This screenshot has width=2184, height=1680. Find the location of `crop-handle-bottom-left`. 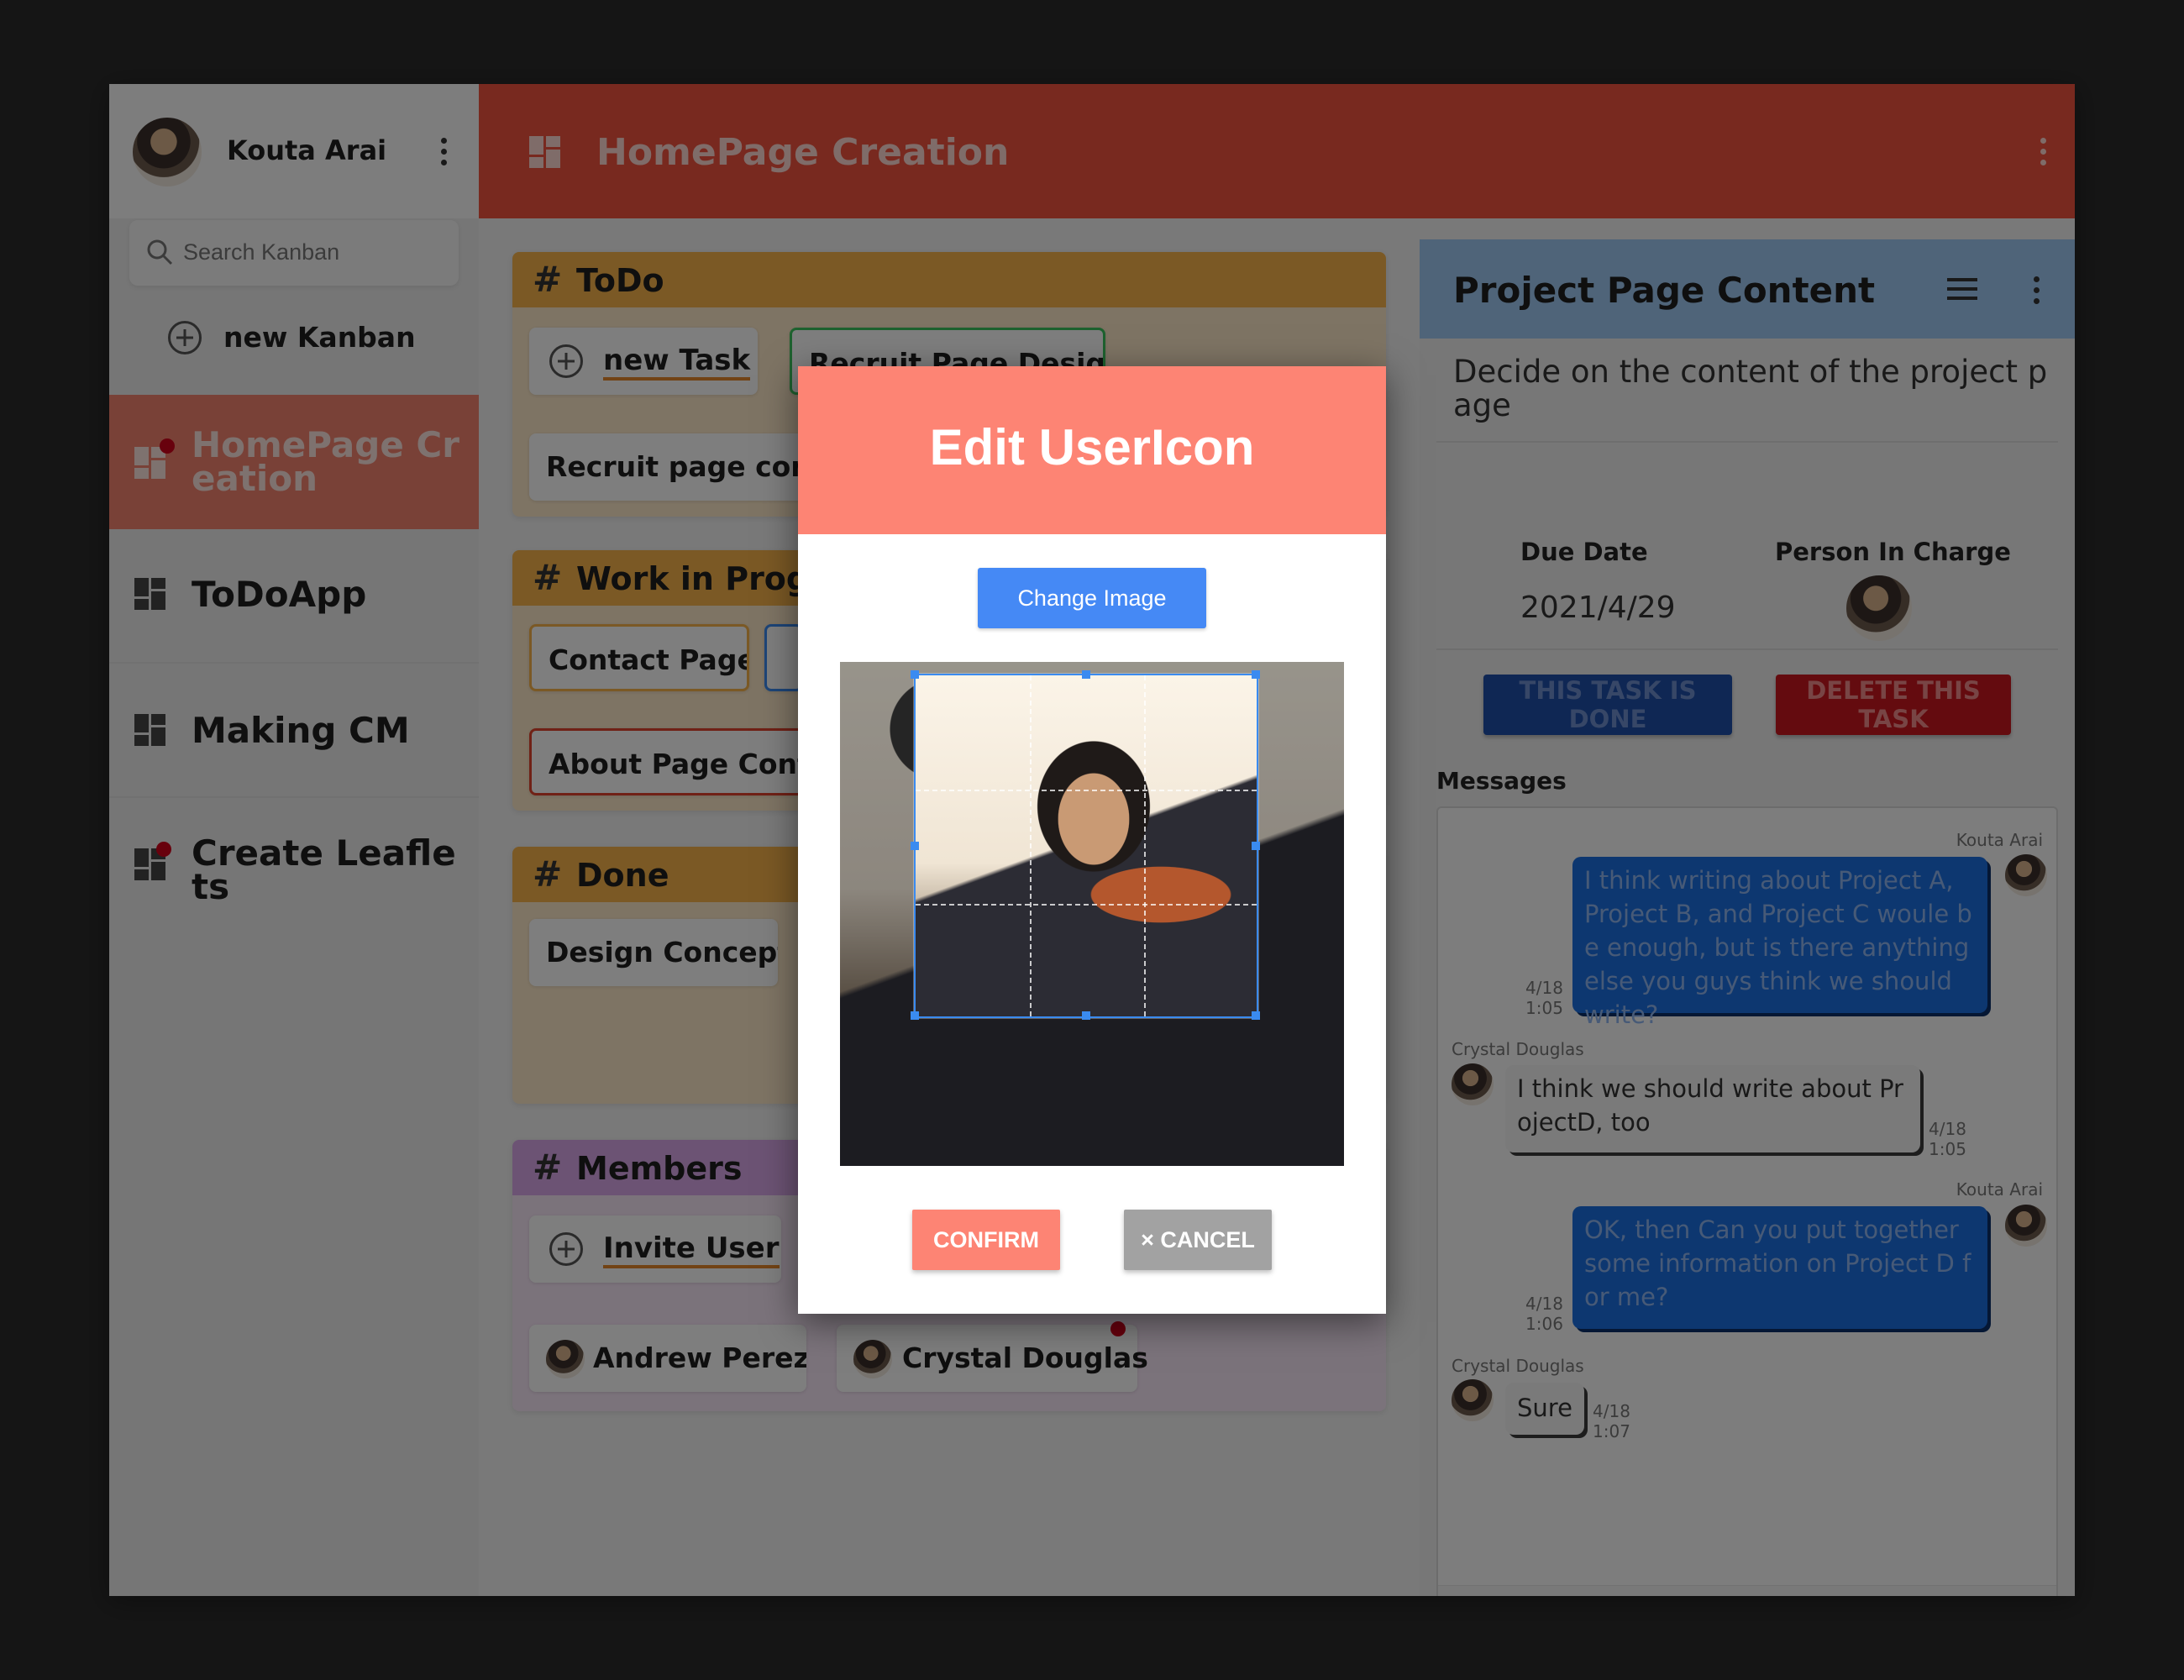

crop-handle-bottom-left is located at coordinates (915, 1015).